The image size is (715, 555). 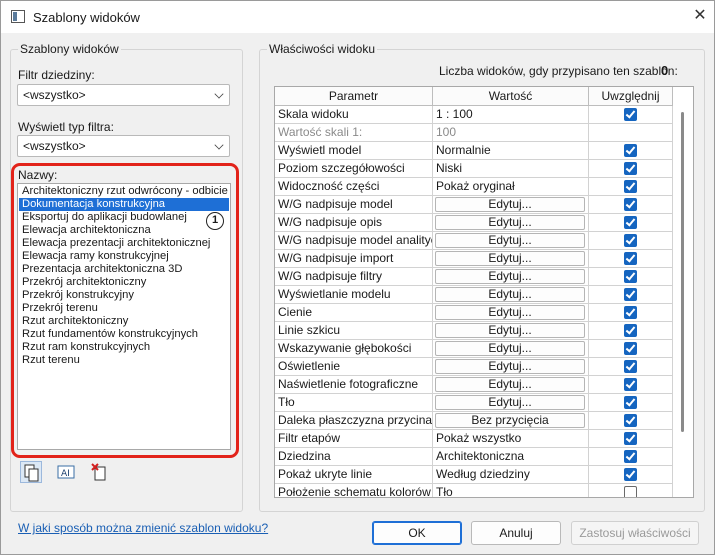 What do you see at coordinates (447, 168) in the screenshot?
I see `value-text: Niski` at bounding box center [447, 168].